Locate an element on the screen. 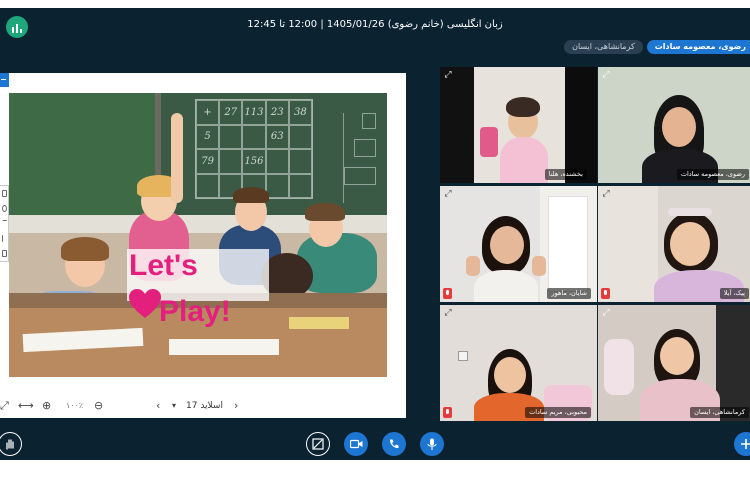  chalkboard: +27 113 23 38 5 63 79 156 is located at coordinates (198, 154).